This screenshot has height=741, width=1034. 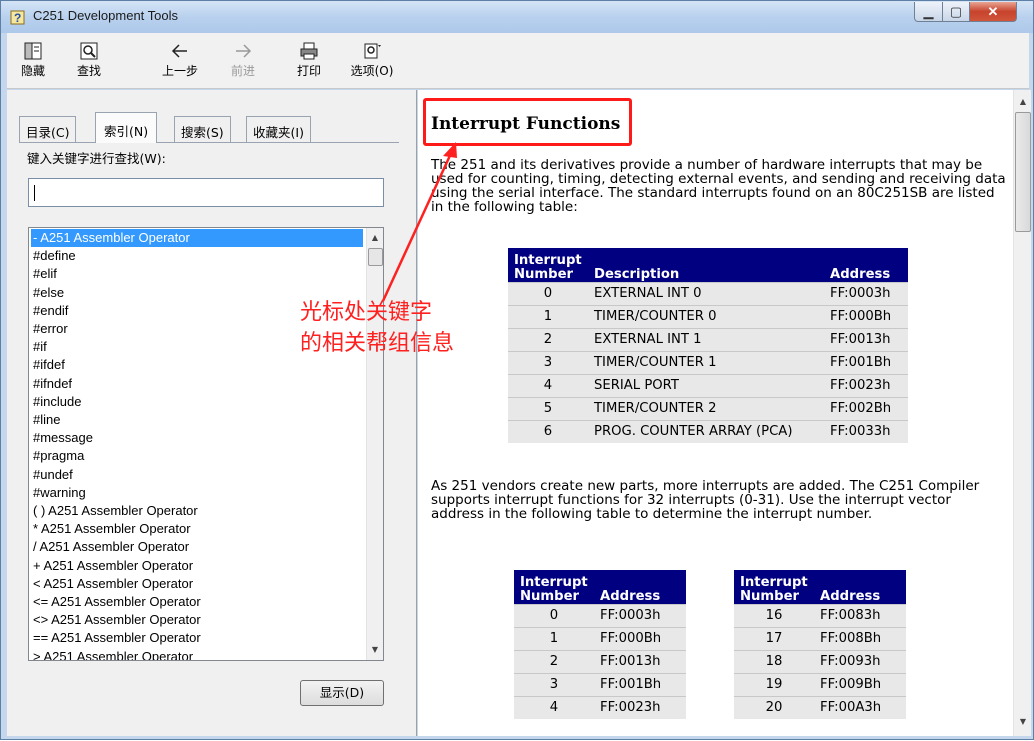 What do you see at coordinates (375, 257) in the screenshot?
I see `scroll-thumb` at bounding box center [375, 257].